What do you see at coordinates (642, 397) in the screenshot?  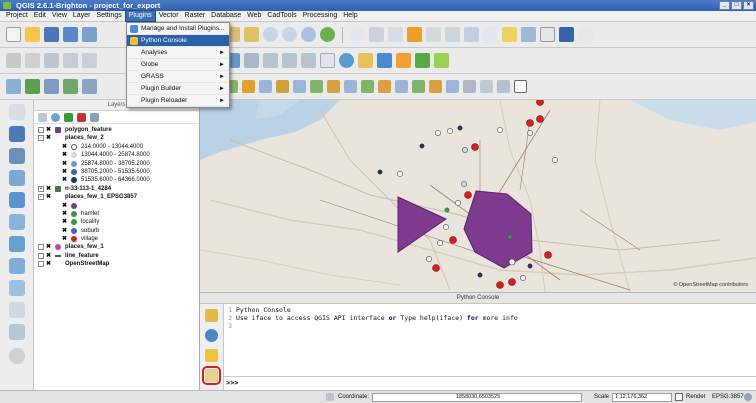 I see `scale-field: 1:12,176,362` at bounding box center [642, 397].